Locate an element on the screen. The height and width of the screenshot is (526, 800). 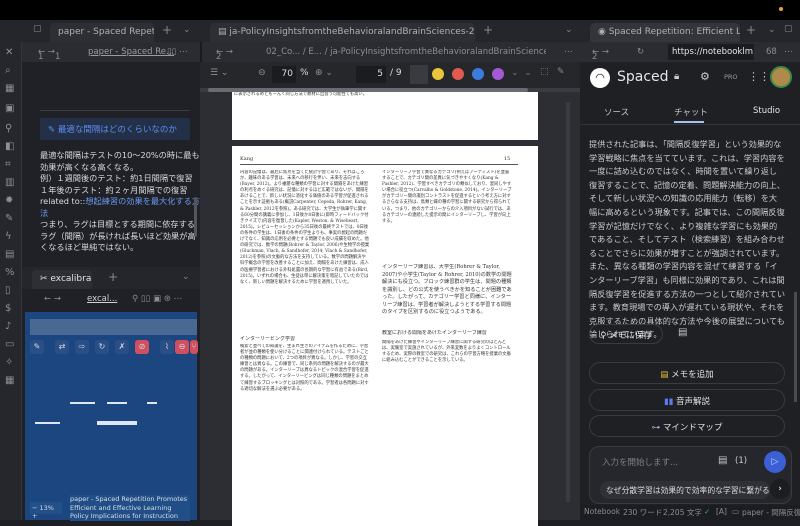
vertical-scrollbar is located at coordinates (568, 302).